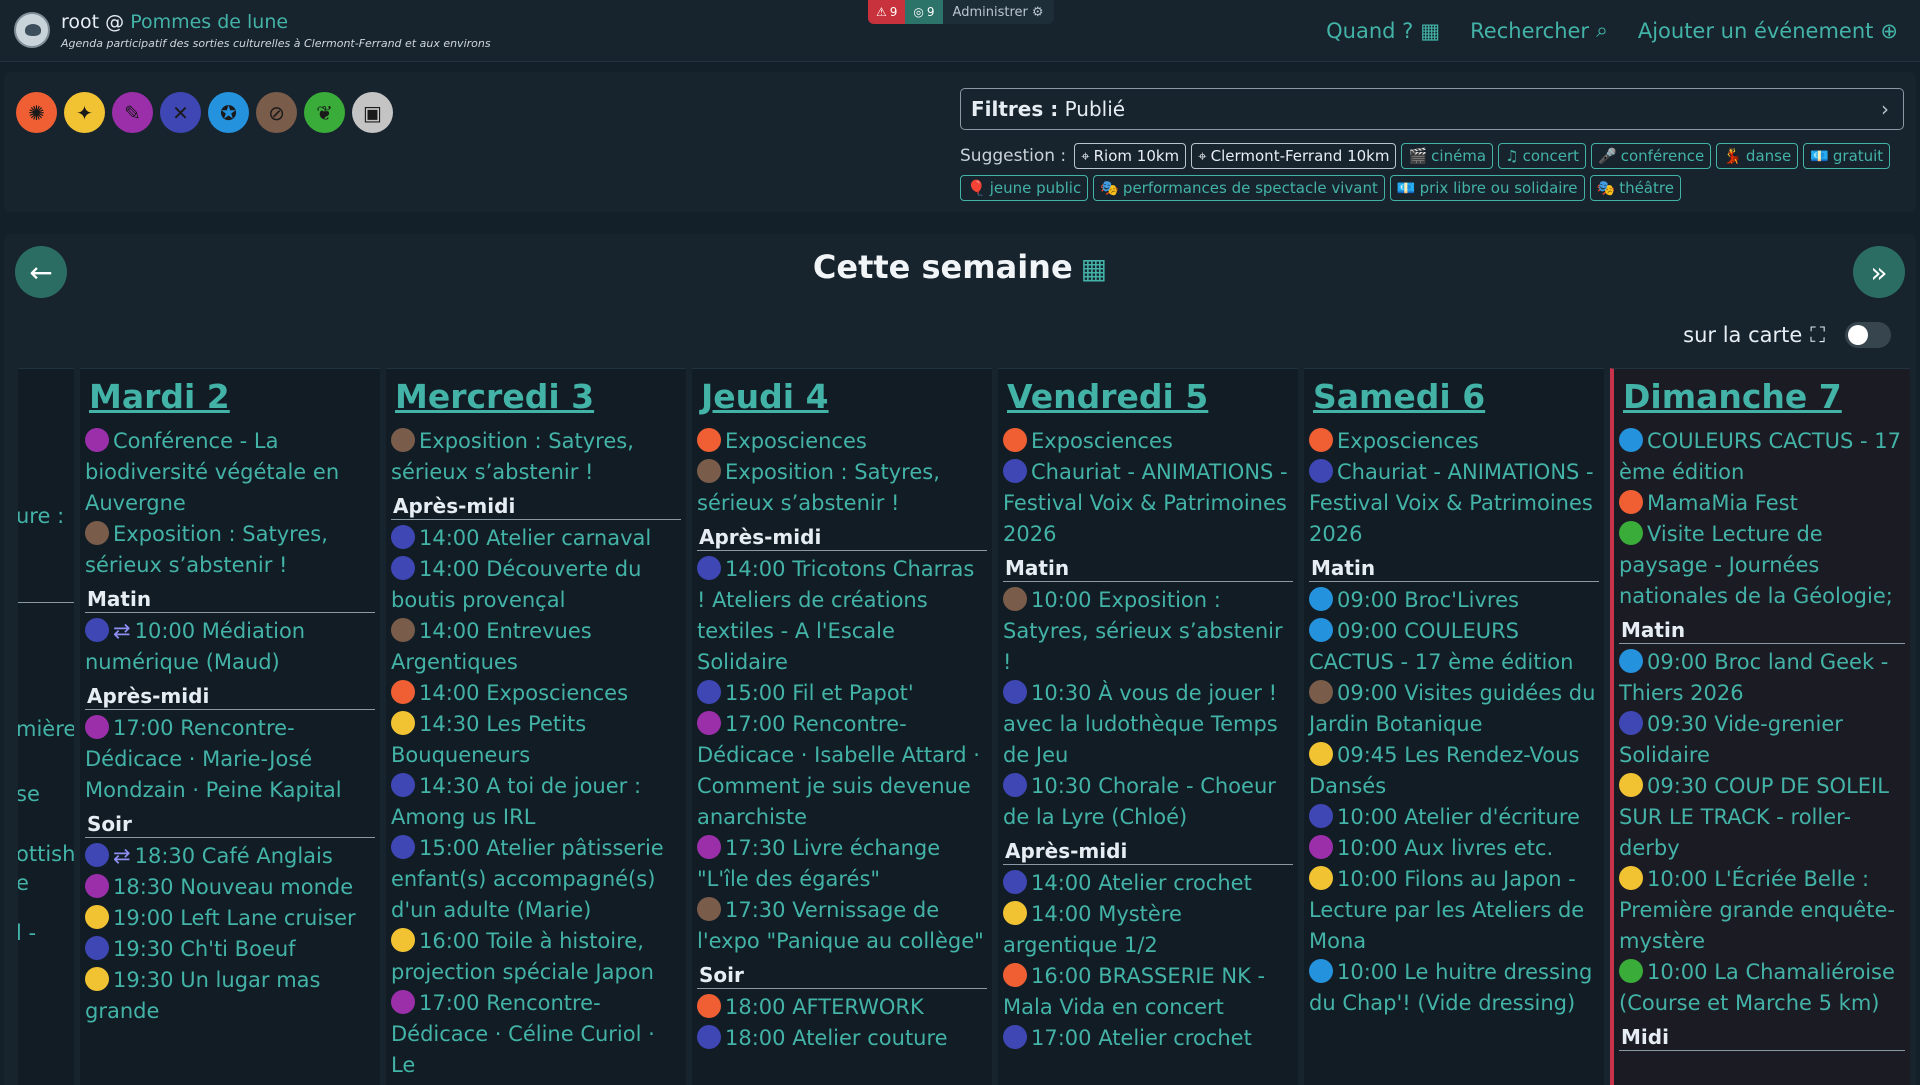  Describe the element at coordinates (1762, 457) in the screenshot. I see `event-item: COULEURS CACTUS - 17 ème édition` at that location.